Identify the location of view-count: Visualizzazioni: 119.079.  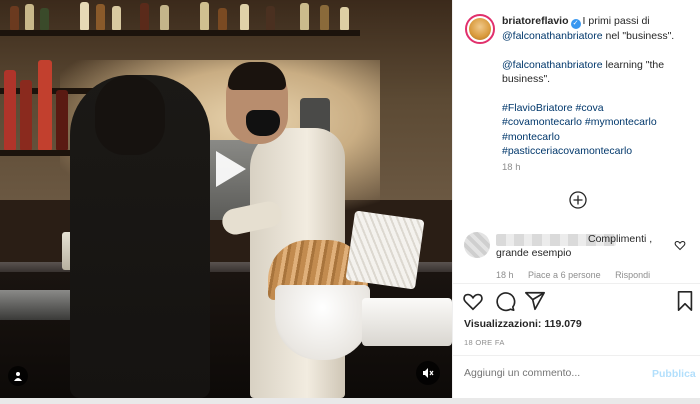
(523, 324).